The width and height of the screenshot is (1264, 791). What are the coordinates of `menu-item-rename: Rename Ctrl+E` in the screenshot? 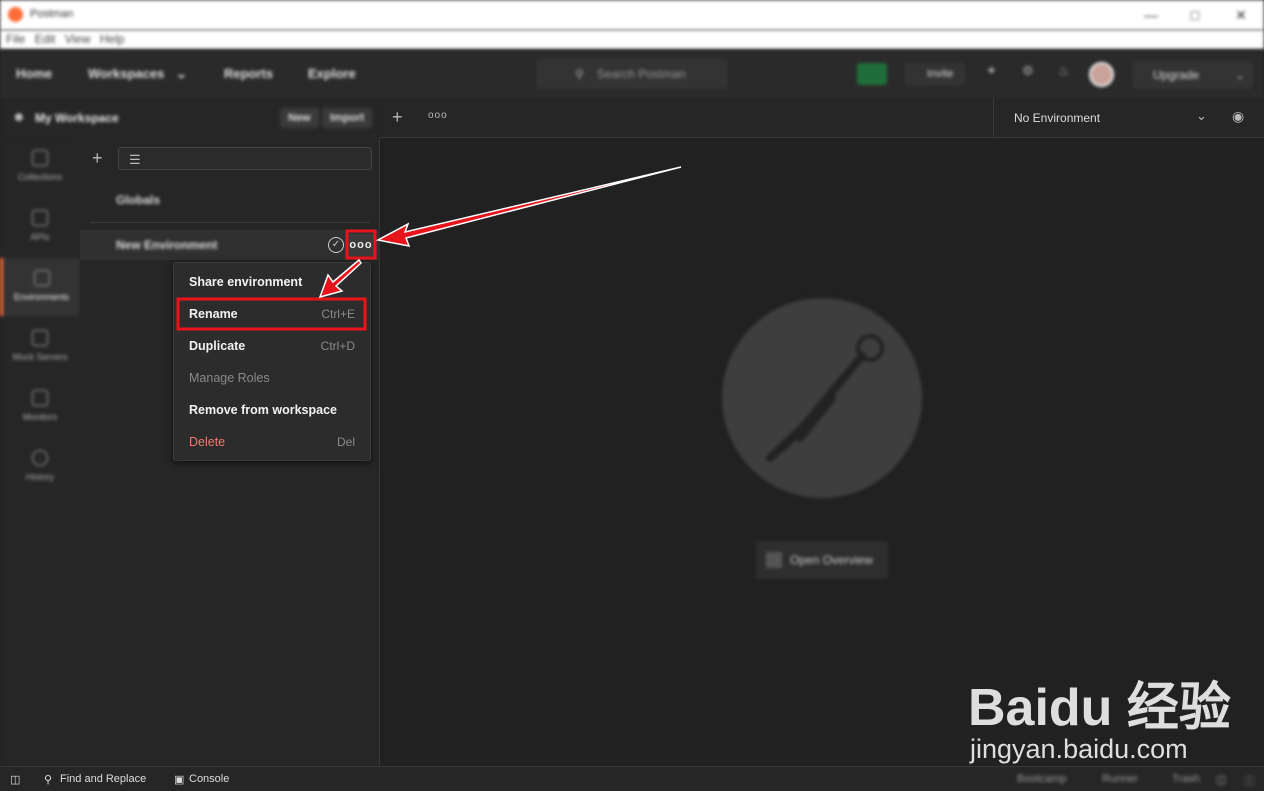 It's located at (272, 314).